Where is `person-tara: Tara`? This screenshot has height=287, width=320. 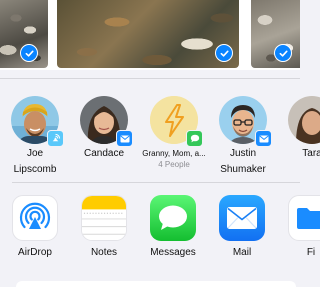
person-tara: Tara is located at coordinates (297, 120).